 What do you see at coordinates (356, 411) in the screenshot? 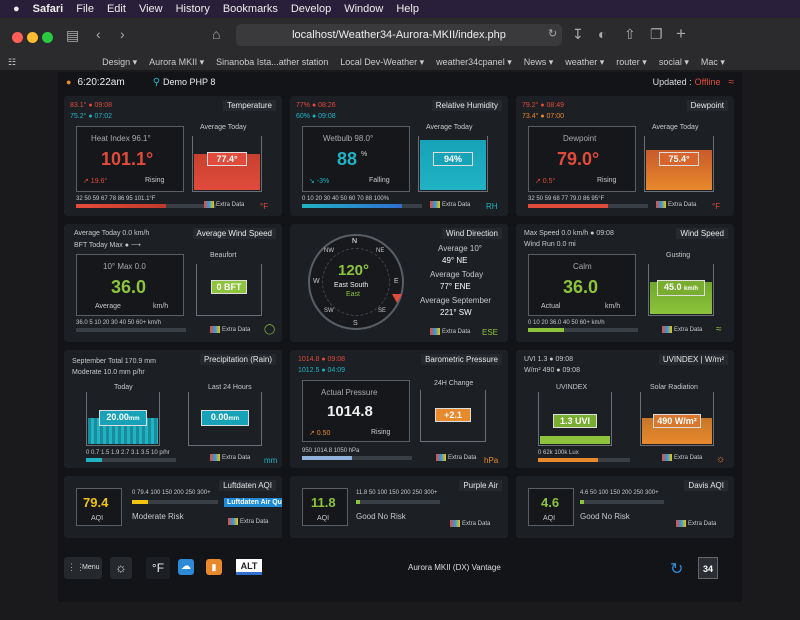
I see `pressure-reading-box: Actual Pressure 1014.8 ↗ 0.50 Rising` at bounding box center [356, 411].